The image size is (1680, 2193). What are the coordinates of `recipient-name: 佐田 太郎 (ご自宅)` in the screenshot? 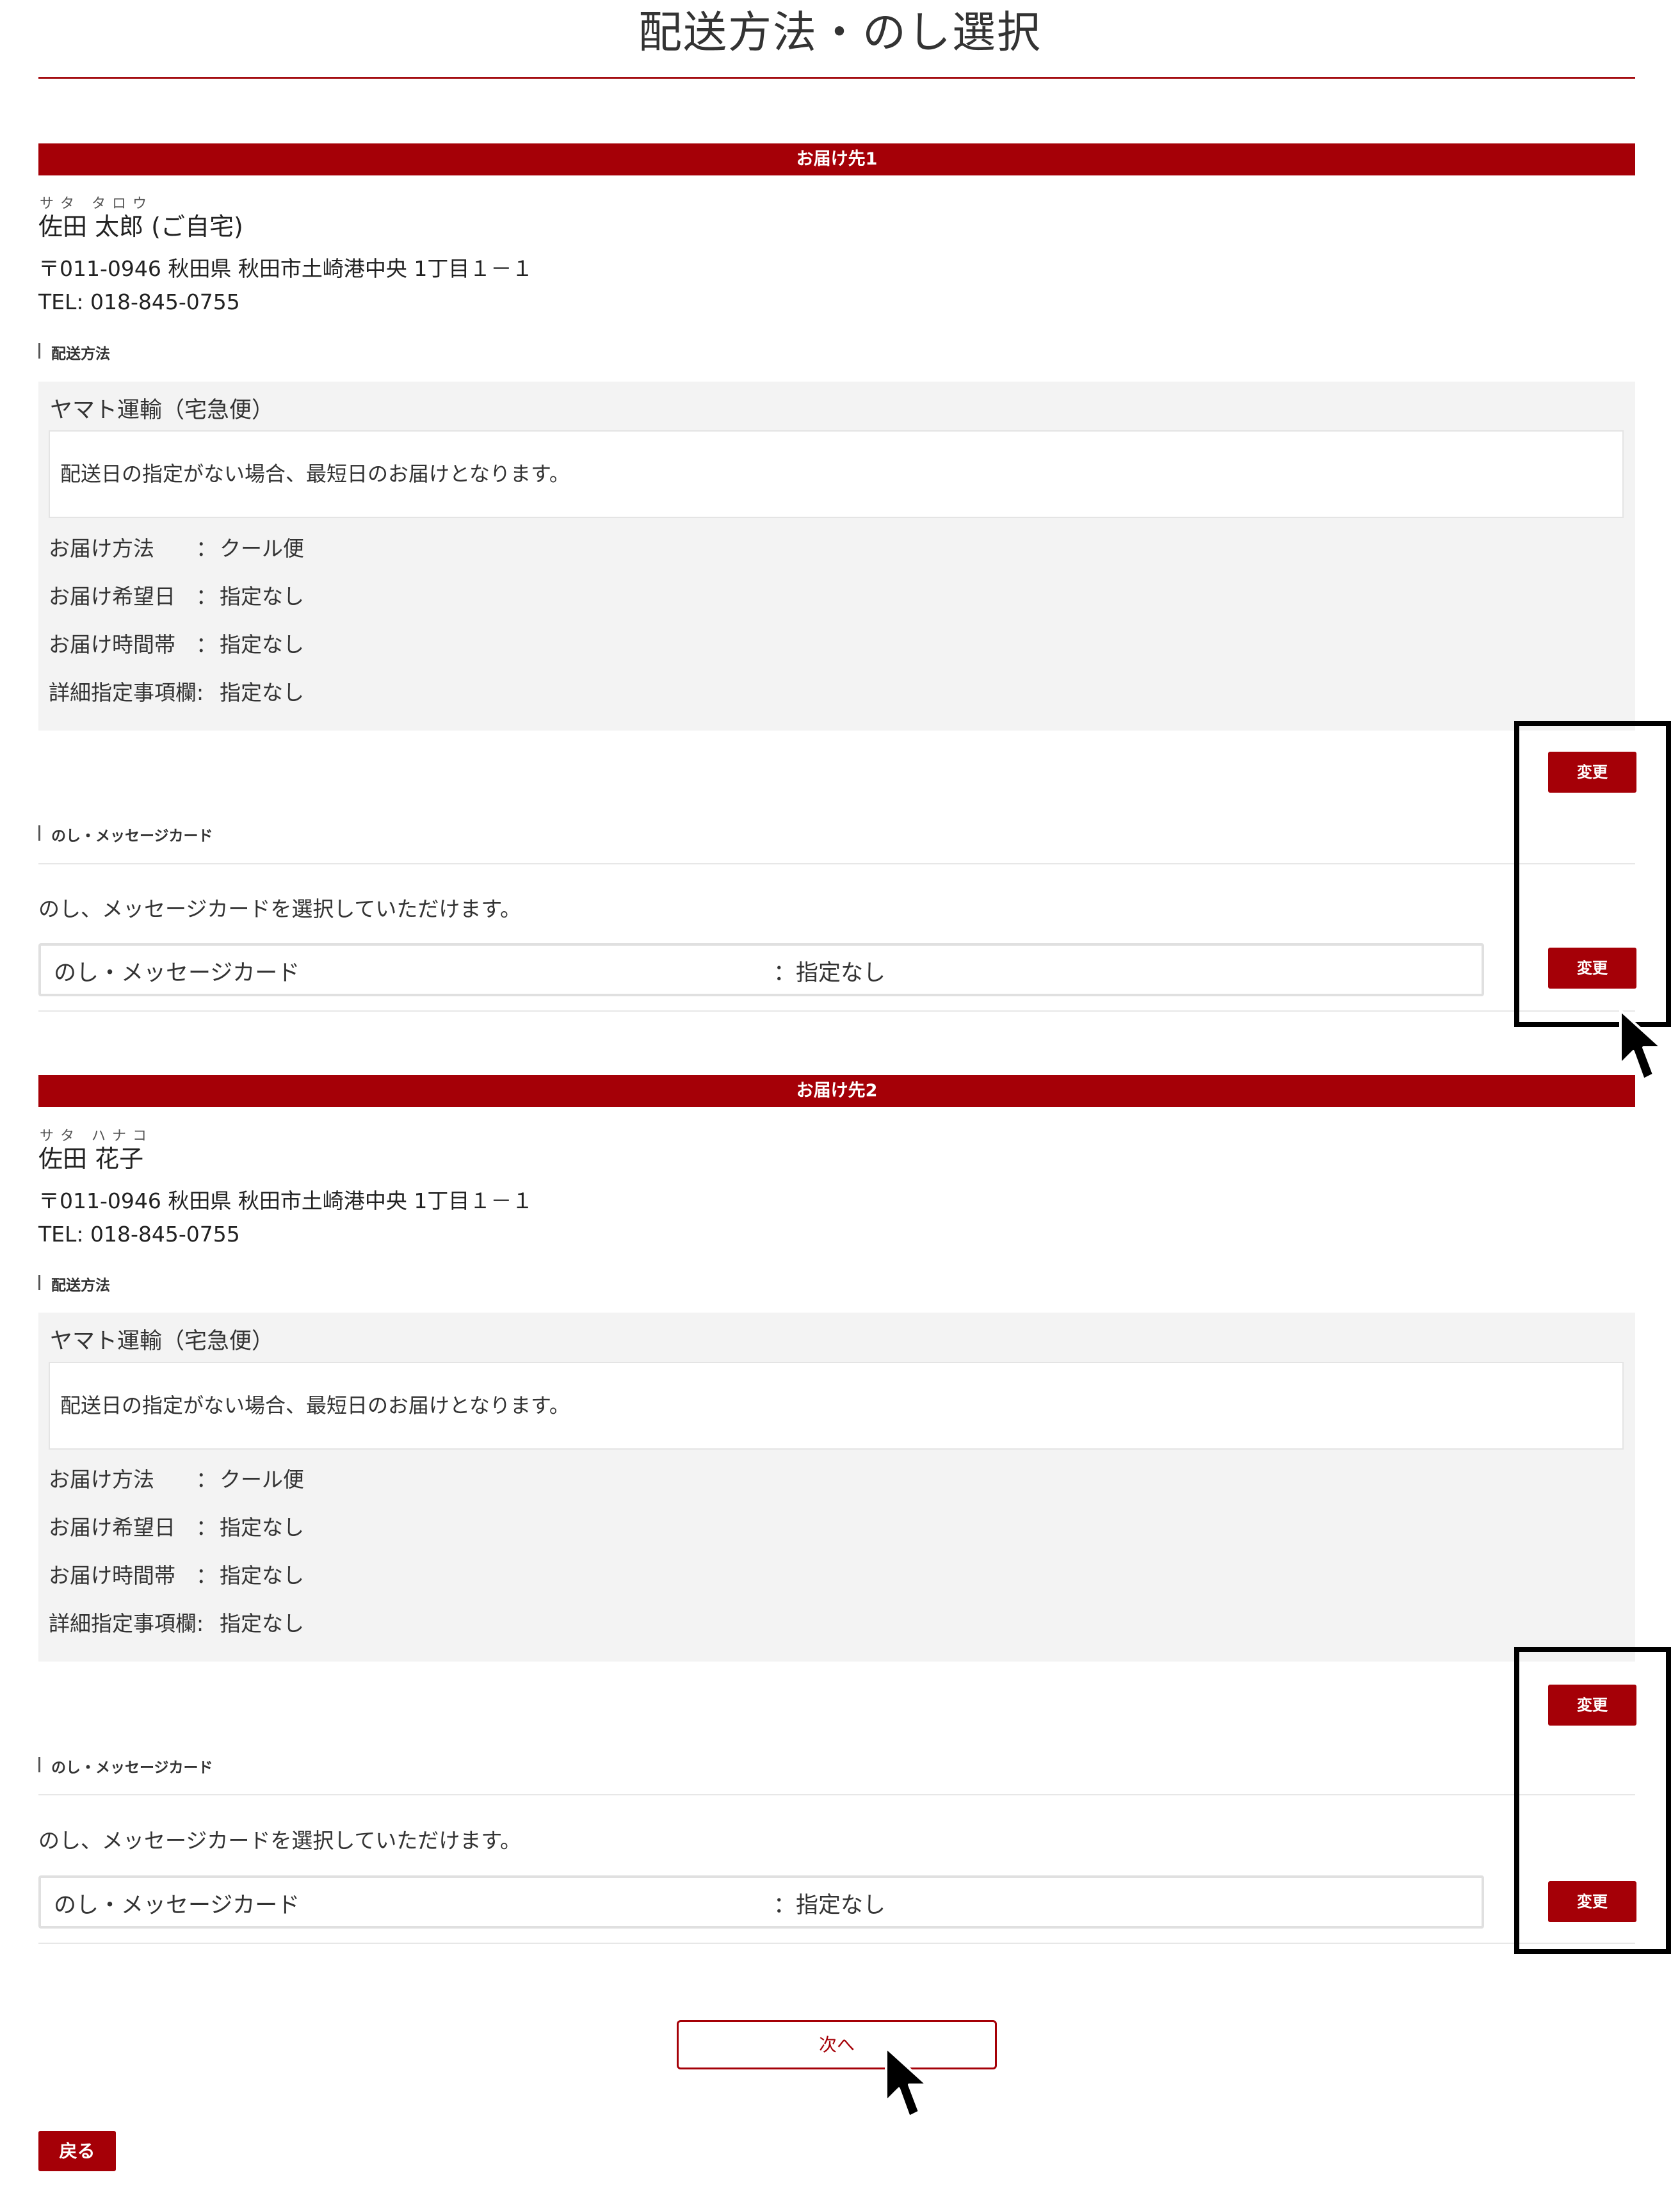 It's located at (140, 227).